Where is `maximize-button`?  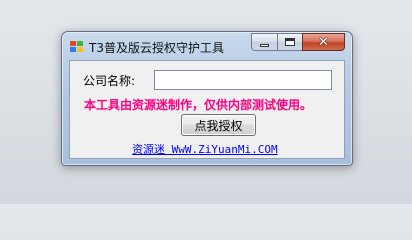 maximize-button is located at coordinates (290, 42).